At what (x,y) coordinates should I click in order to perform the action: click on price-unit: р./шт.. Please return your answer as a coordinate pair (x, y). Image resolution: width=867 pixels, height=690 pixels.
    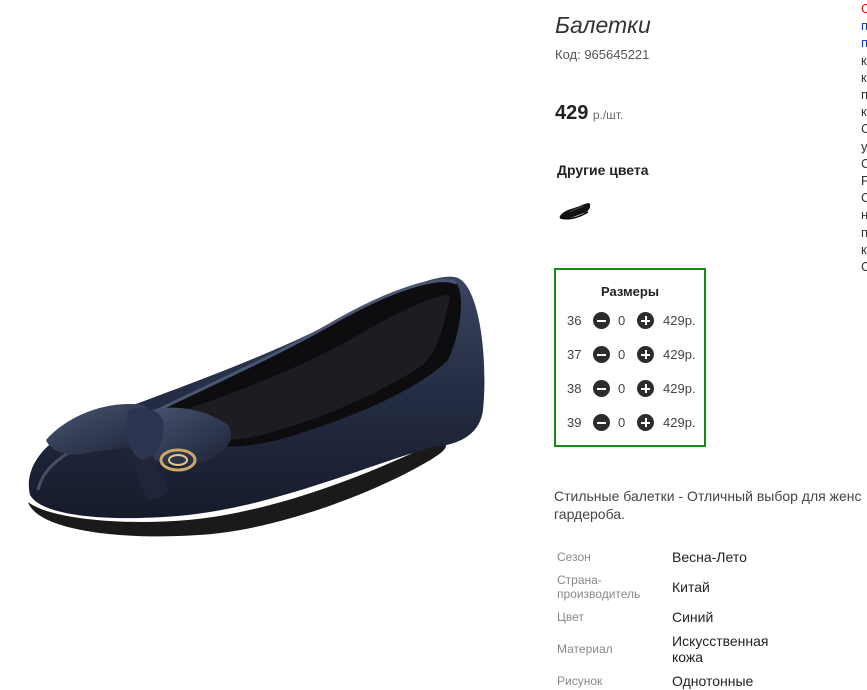
    Looking at the image, I should click on (608, 115).